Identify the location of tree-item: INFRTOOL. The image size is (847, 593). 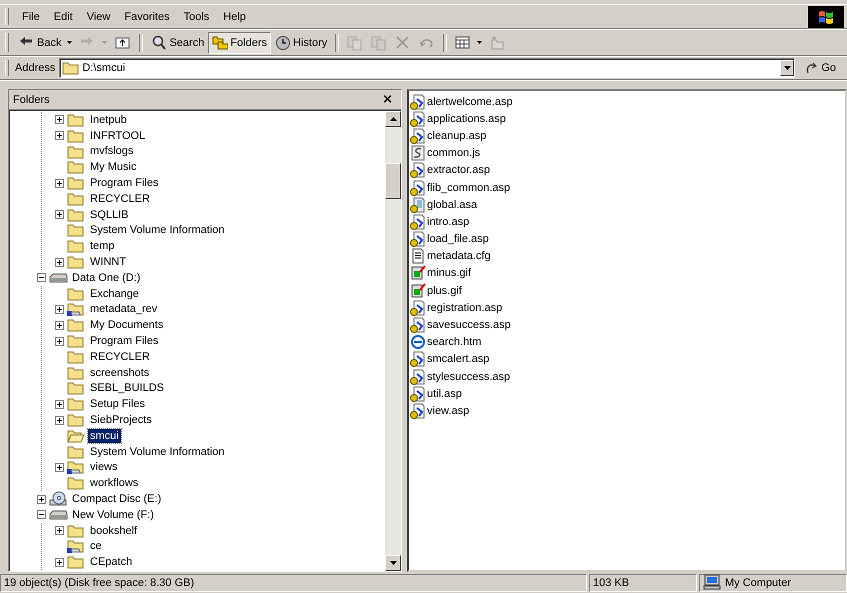
(118, 135).